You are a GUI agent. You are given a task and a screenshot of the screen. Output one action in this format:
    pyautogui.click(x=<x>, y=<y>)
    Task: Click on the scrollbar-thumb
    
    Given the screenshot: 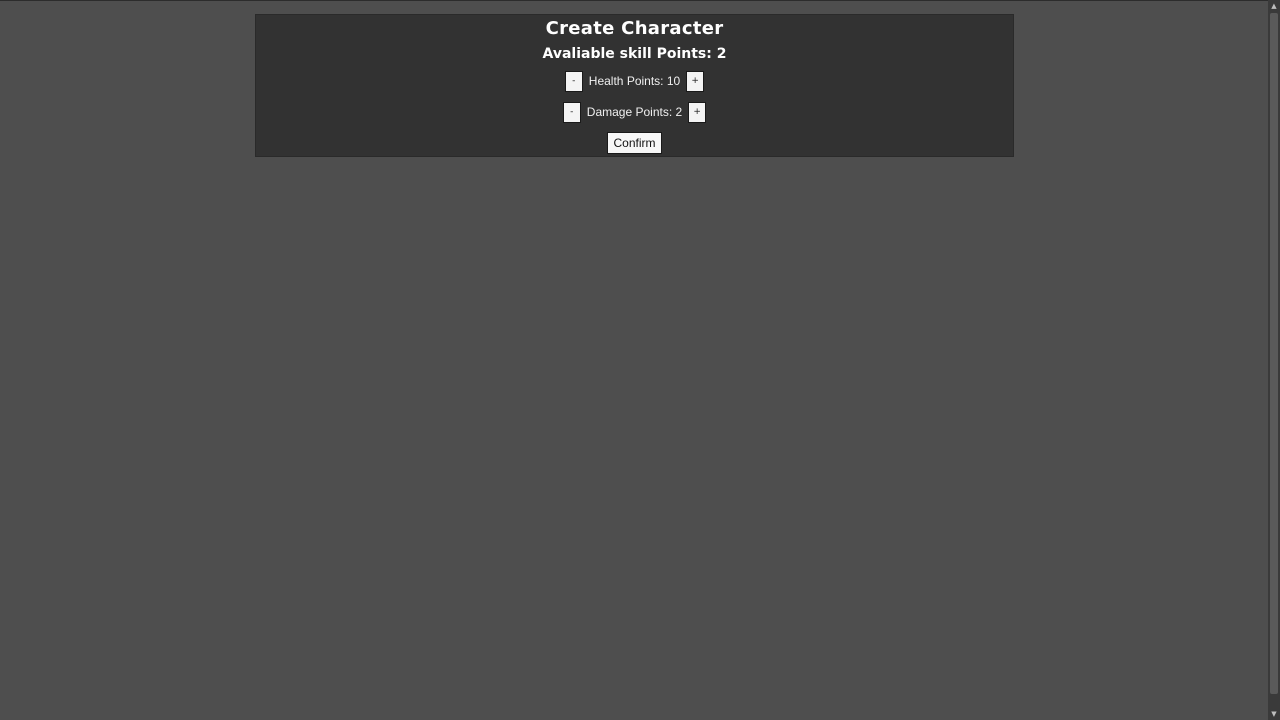 What is the action you would take?
    pyautogui.click(x=1274, y=353)
    